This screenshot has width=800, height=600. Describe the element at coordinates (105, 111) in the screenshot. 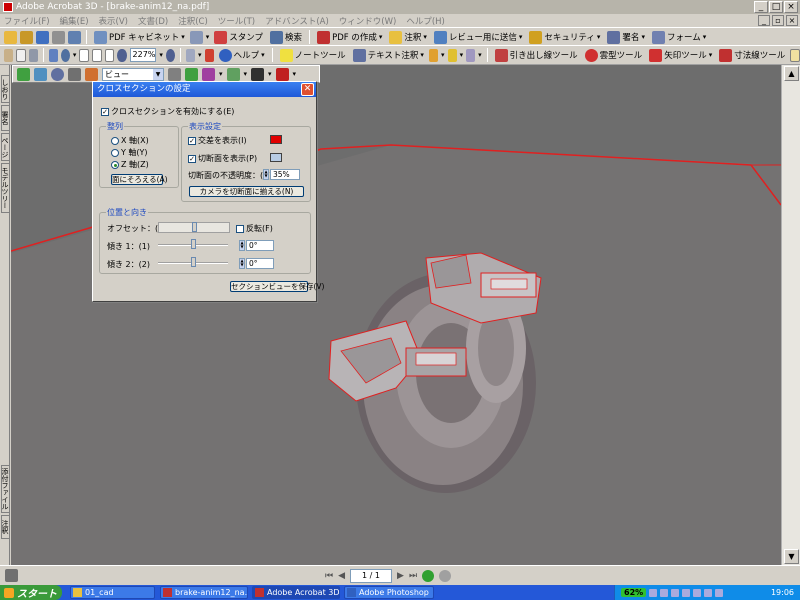

I see `enable-checkbox-box: ✓` at that location.